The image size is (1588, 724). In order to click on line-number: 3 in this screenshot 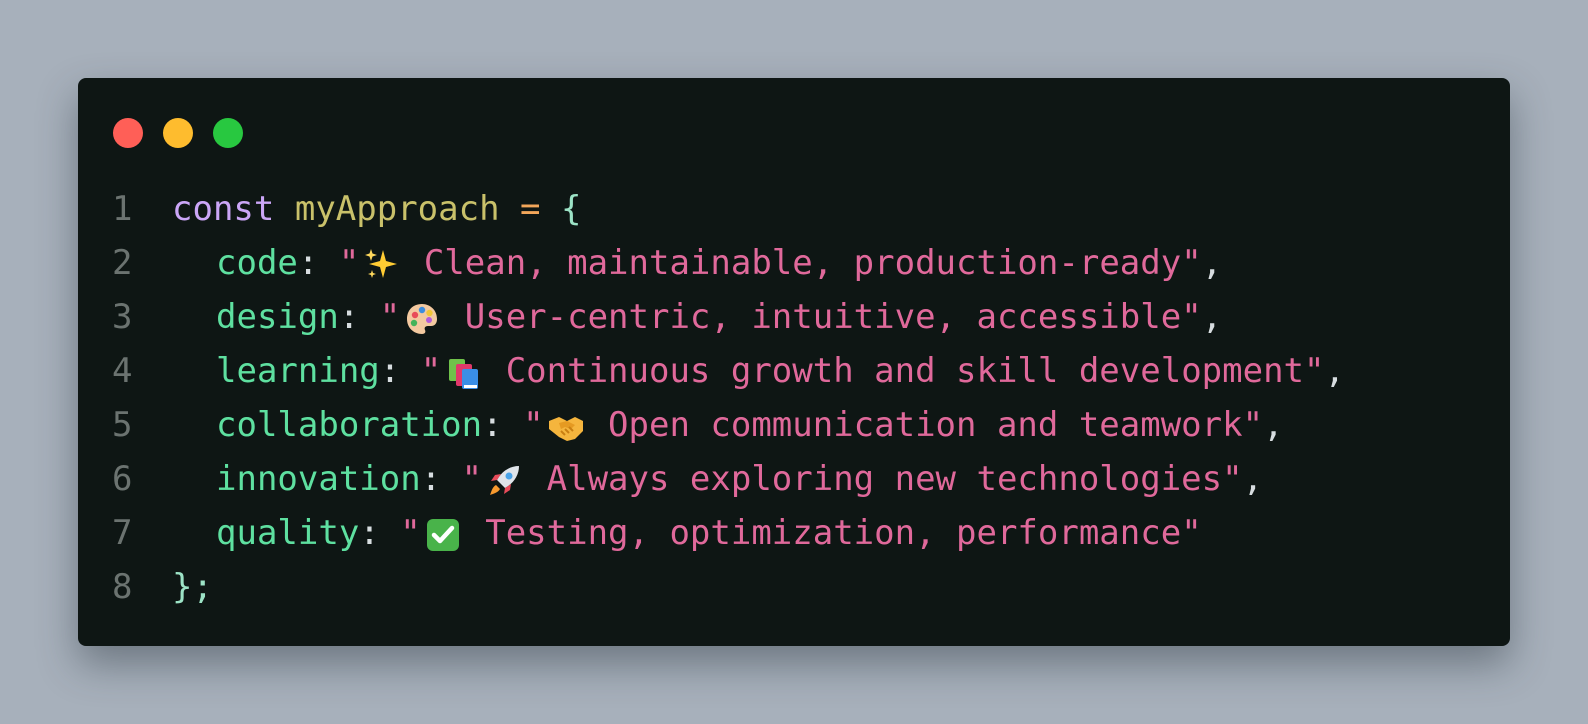, I will do `click(122, 317)`.